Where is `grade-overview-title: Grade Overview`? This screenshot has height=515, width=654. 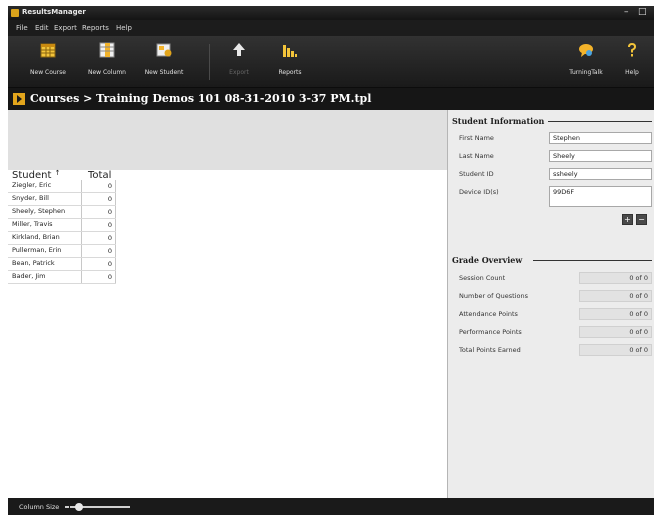
grade-overview-title: Grade Overview is located at coordinates (487, 260).